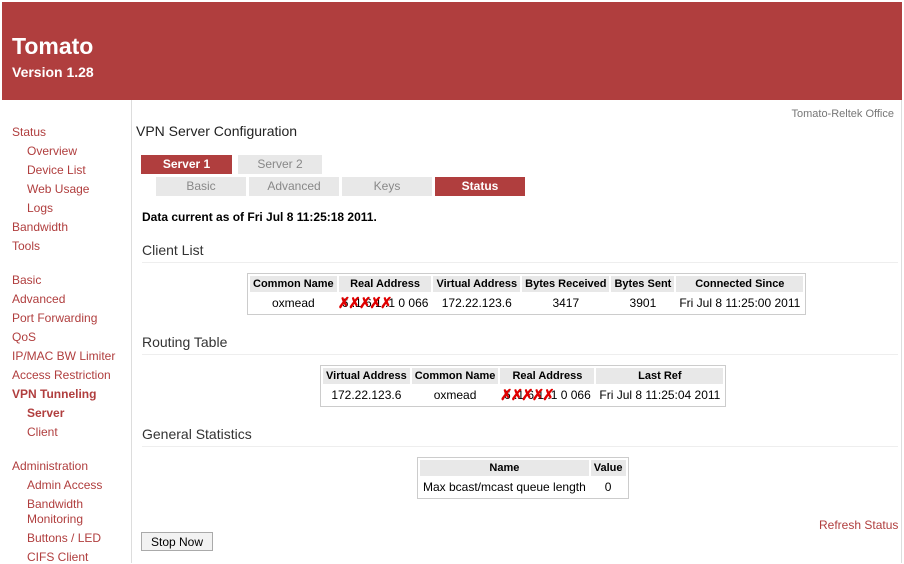 The image size is (904, 564). I want to click on stop-now-button: Stop Now, so click(177, 541).